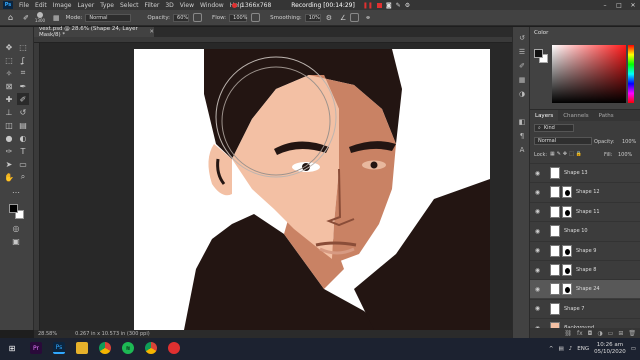 The image size is (640, 360). Describe the element at coordinates (522, 38) in the screenshot. I see `history-panel-icon: ↺` at that location.